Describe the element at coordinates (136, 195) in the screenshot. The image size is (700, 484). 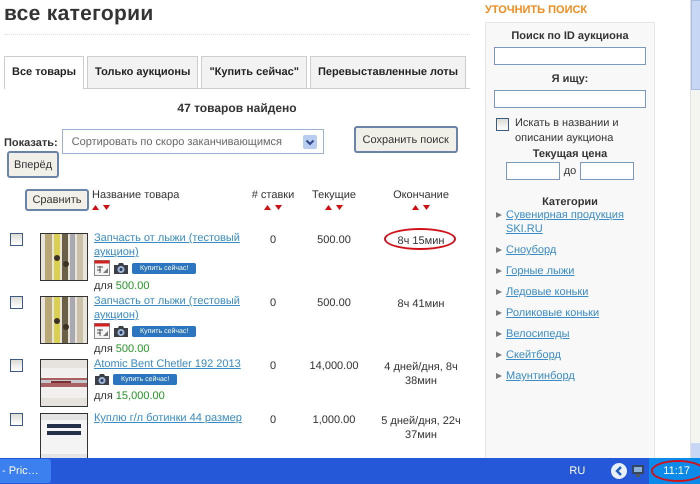
I see `column-header: Название товара` at that location.